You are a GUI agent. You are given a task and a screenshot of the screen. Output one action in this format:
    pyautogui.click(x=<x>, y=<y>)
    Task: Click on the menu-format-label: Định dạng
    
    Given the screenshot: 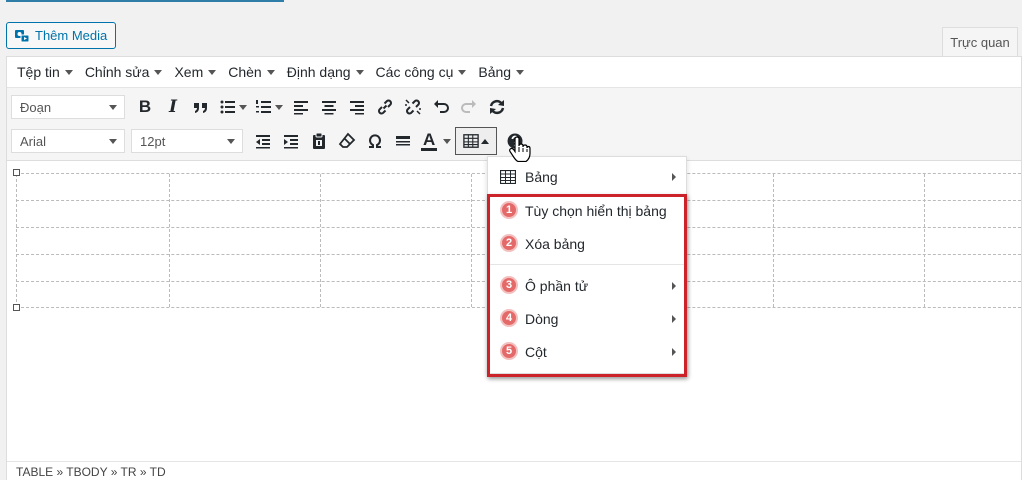 What is the action you would take?
    pyautogui.click(x=318, y=72)
    